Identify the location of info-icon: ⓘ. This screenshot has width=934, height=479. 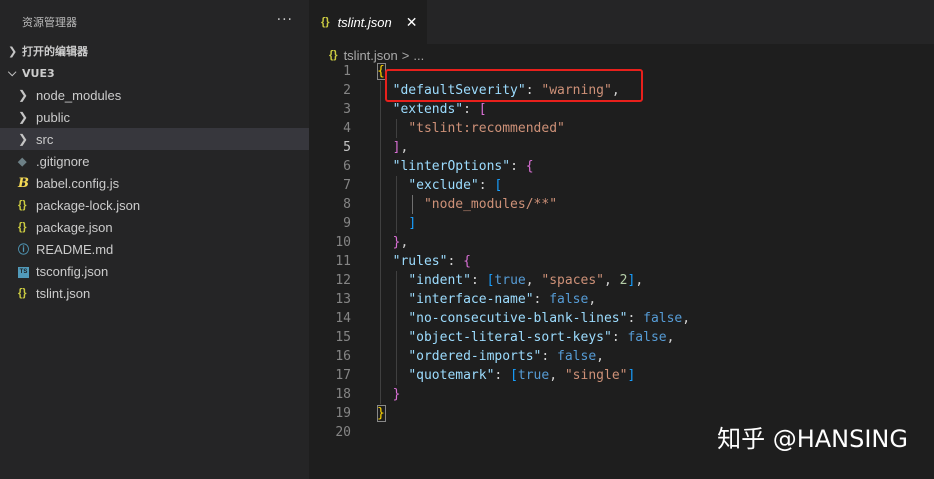
(23, 250).